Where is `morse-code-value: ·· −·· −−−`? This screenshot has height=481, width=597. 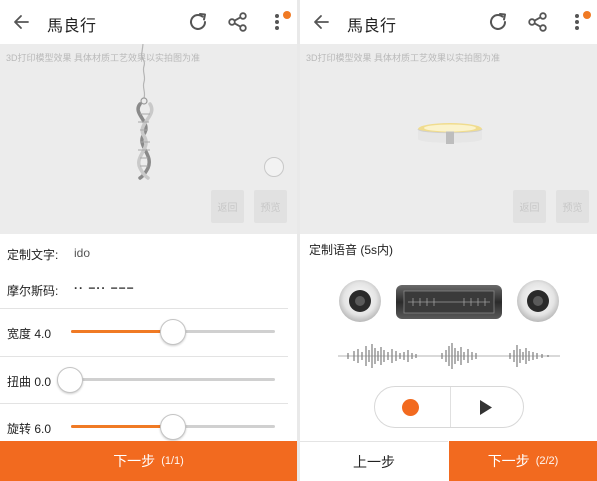 morse-code-value: ·· −·· −−− is located at coordinates (104, 288).